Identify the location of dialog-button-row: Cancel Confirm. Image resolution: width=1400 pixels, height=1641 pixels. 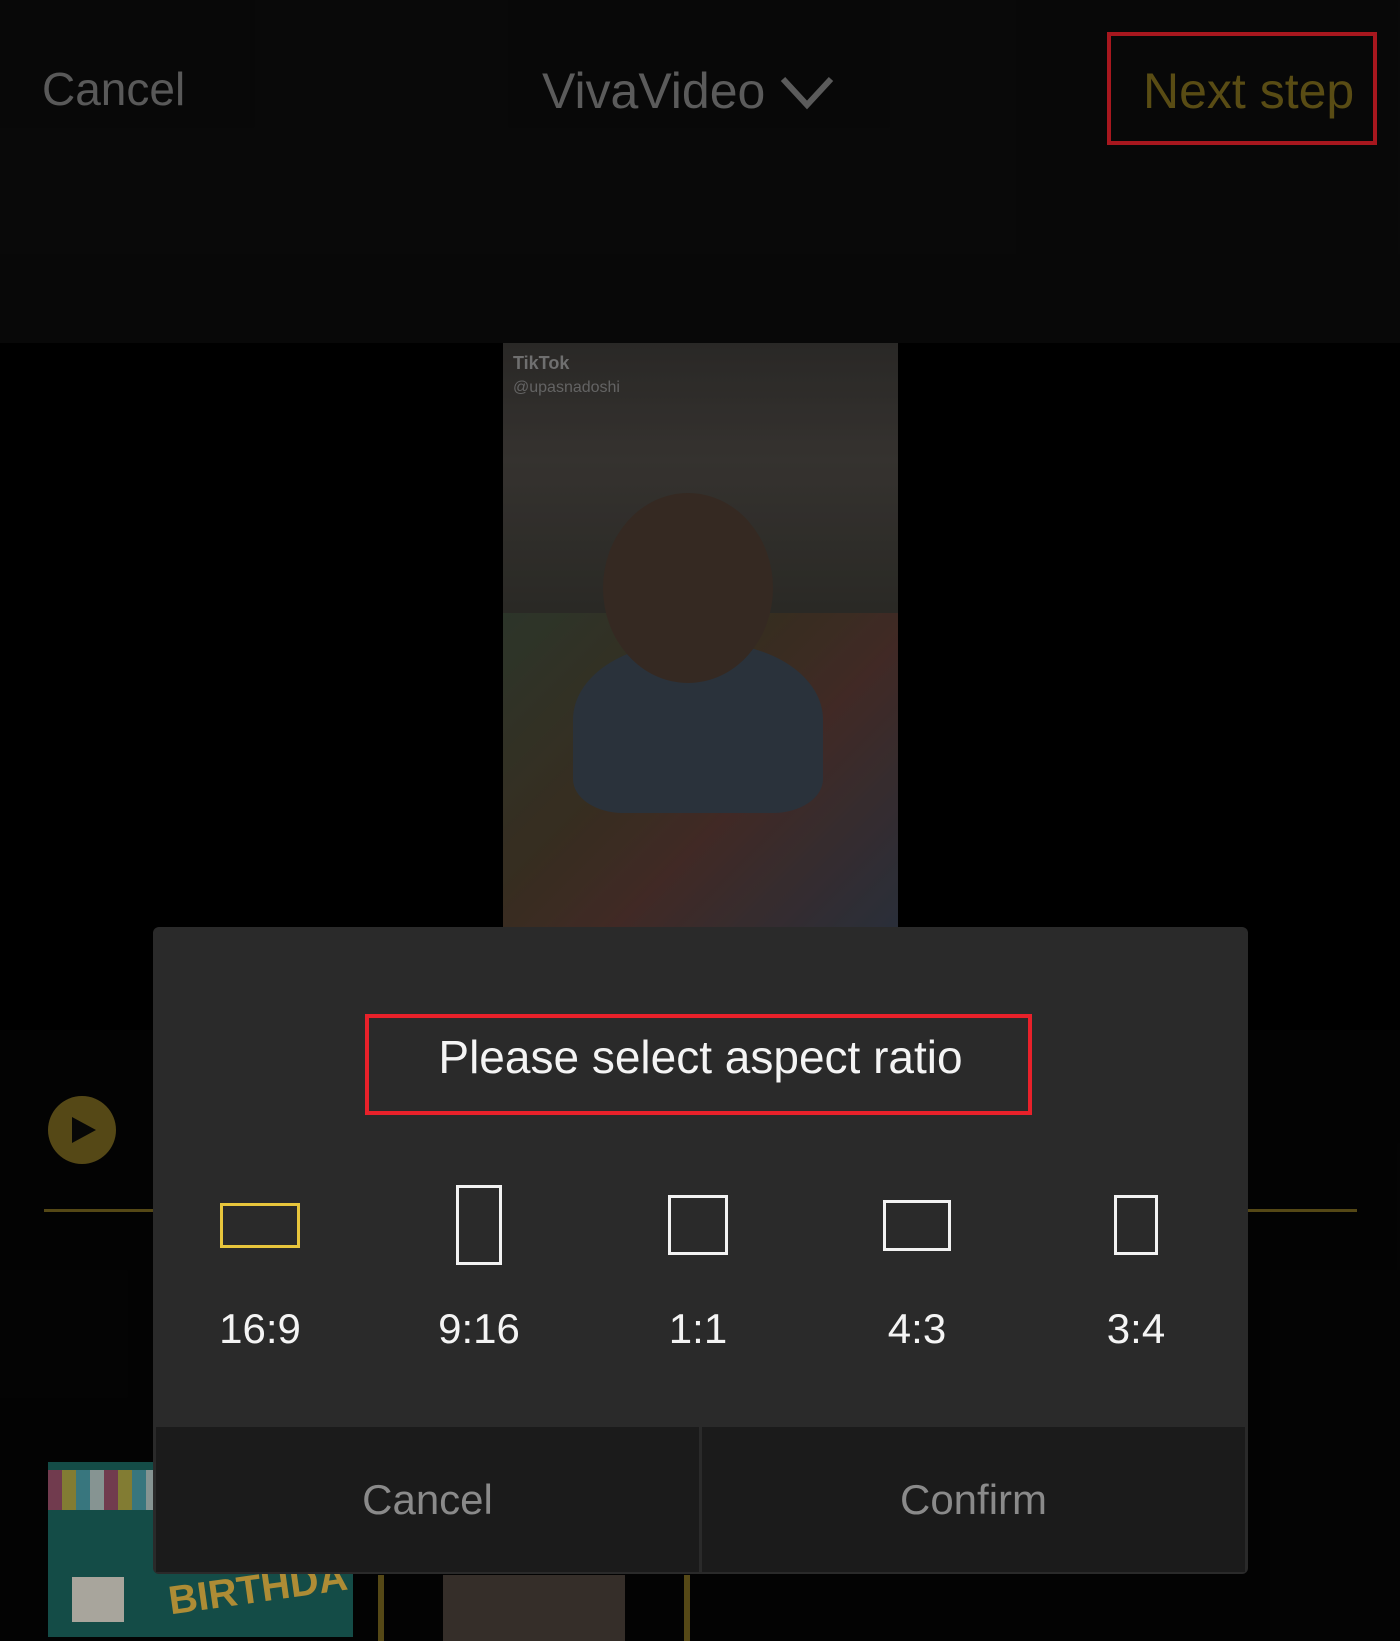
(700, 1499).